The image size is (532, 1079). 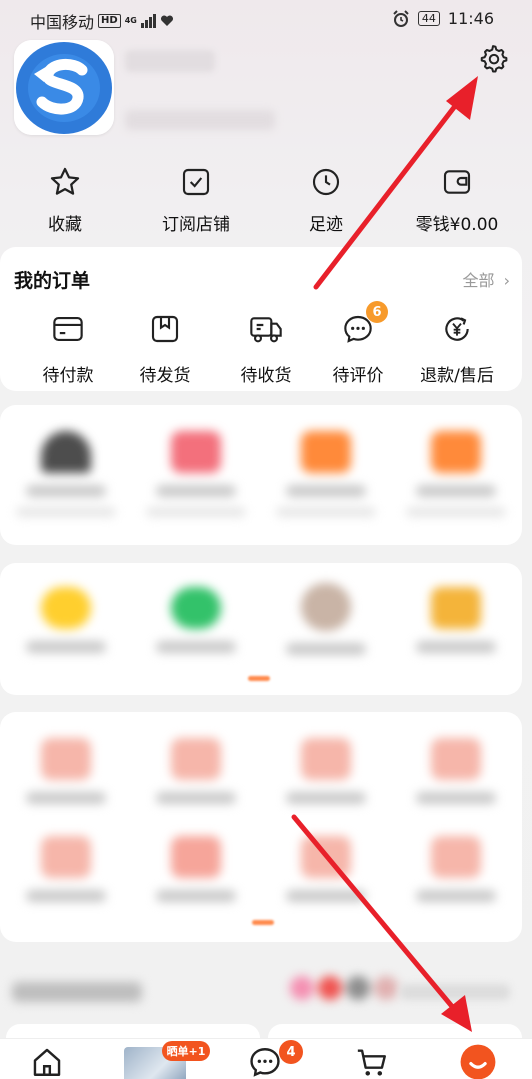 I want to click on status-left: 中国移动 HD 4G, so click(x=102, y=21).